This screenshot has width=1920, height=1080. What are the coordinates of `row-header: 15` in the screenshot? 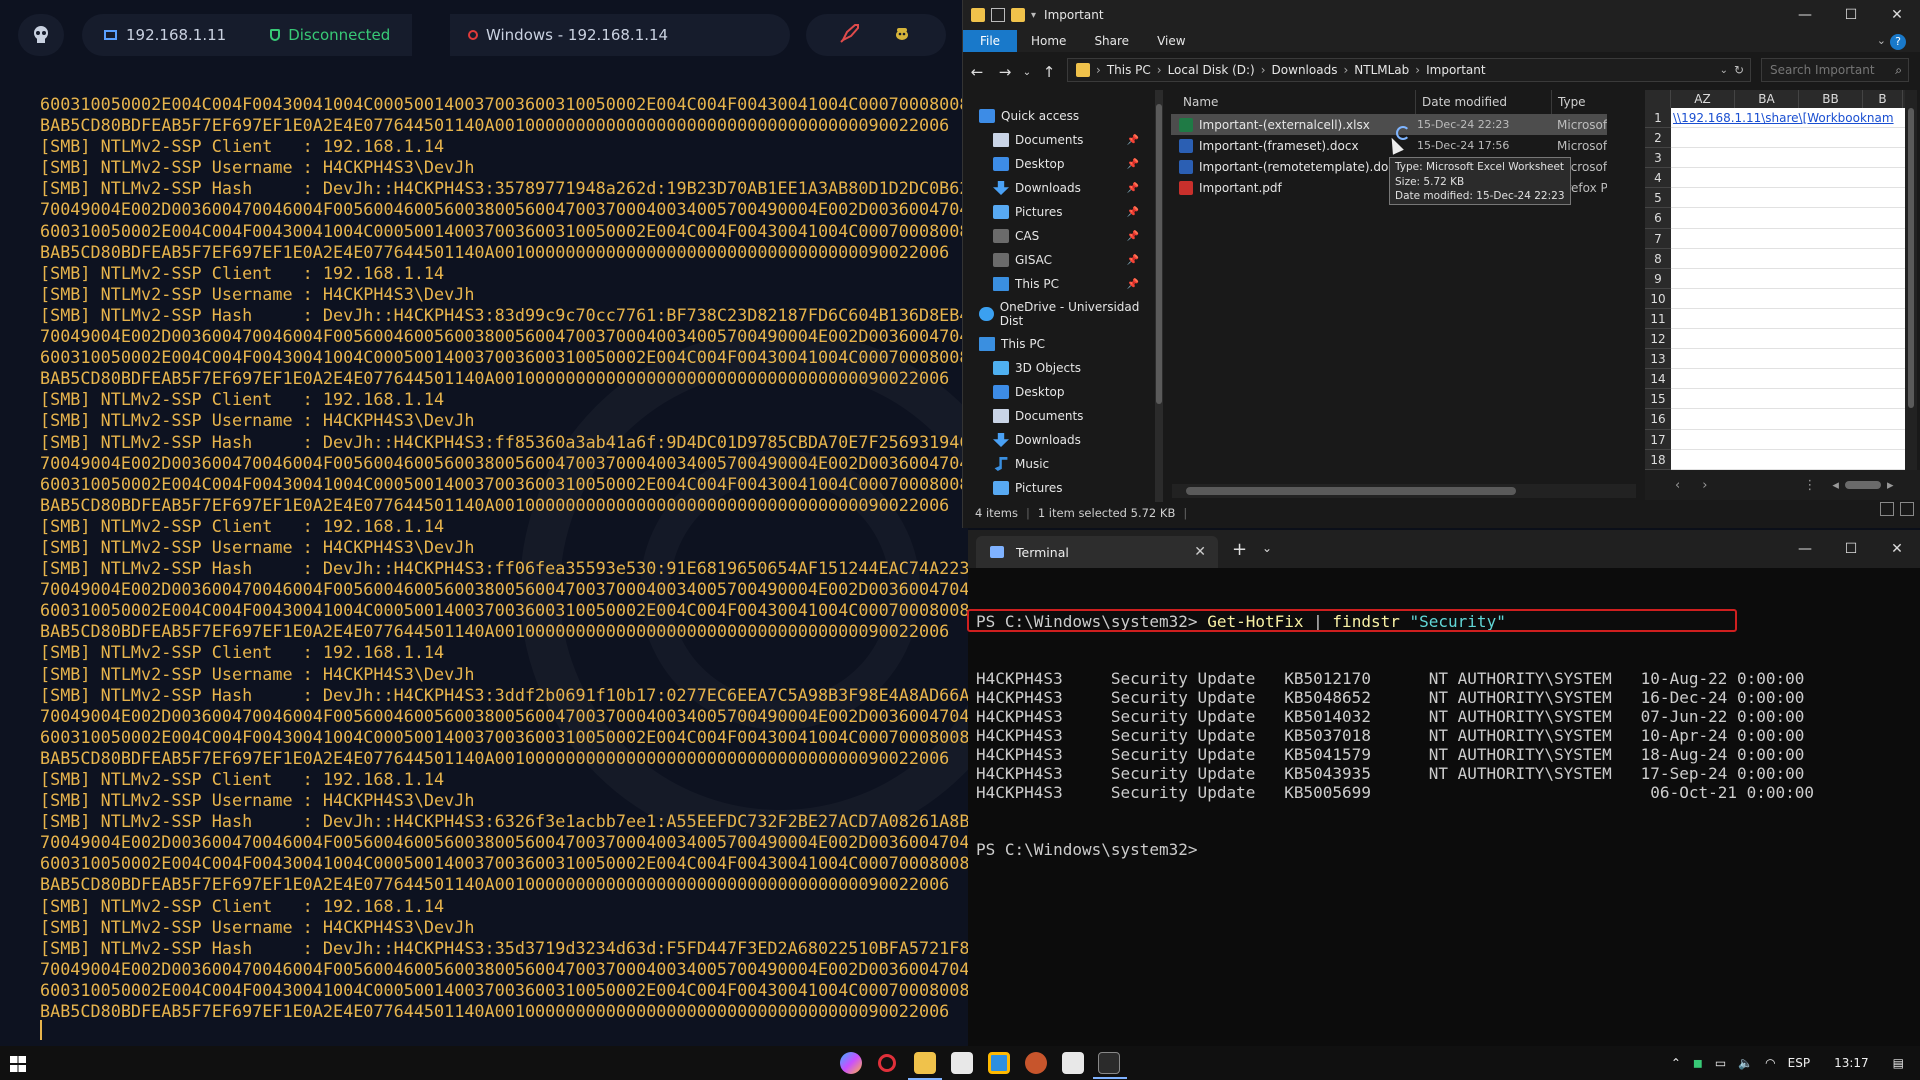 It's located at (1658, 399).